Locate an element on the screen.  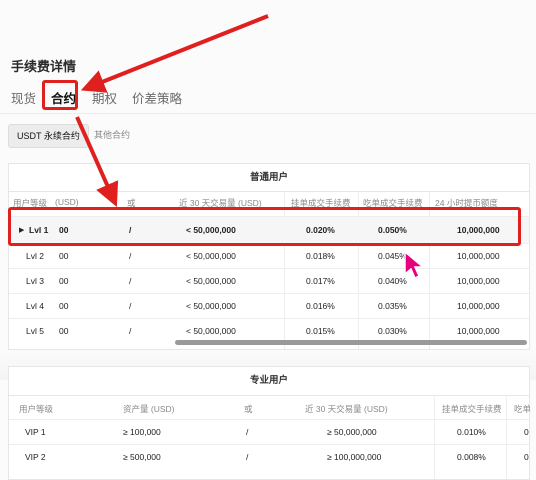
arrow-to-row is located at coordinates (97, 161).